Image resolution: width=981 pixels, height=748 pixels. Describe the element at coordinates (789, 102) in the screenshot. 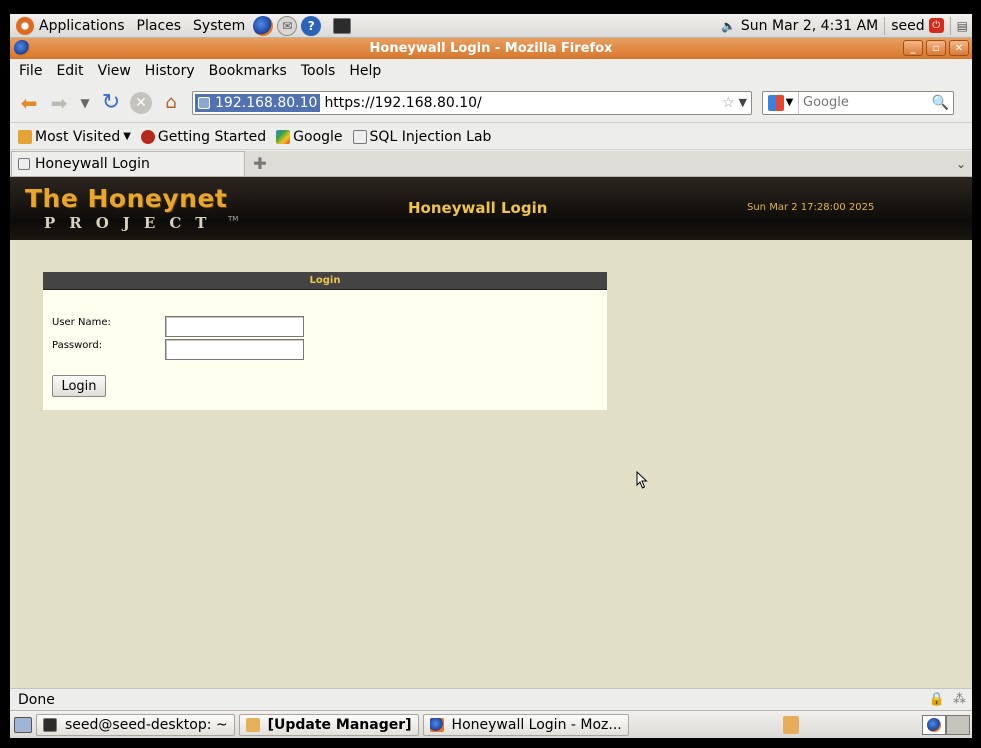

I see `engine-dropdown-icon: ▼` at that location.